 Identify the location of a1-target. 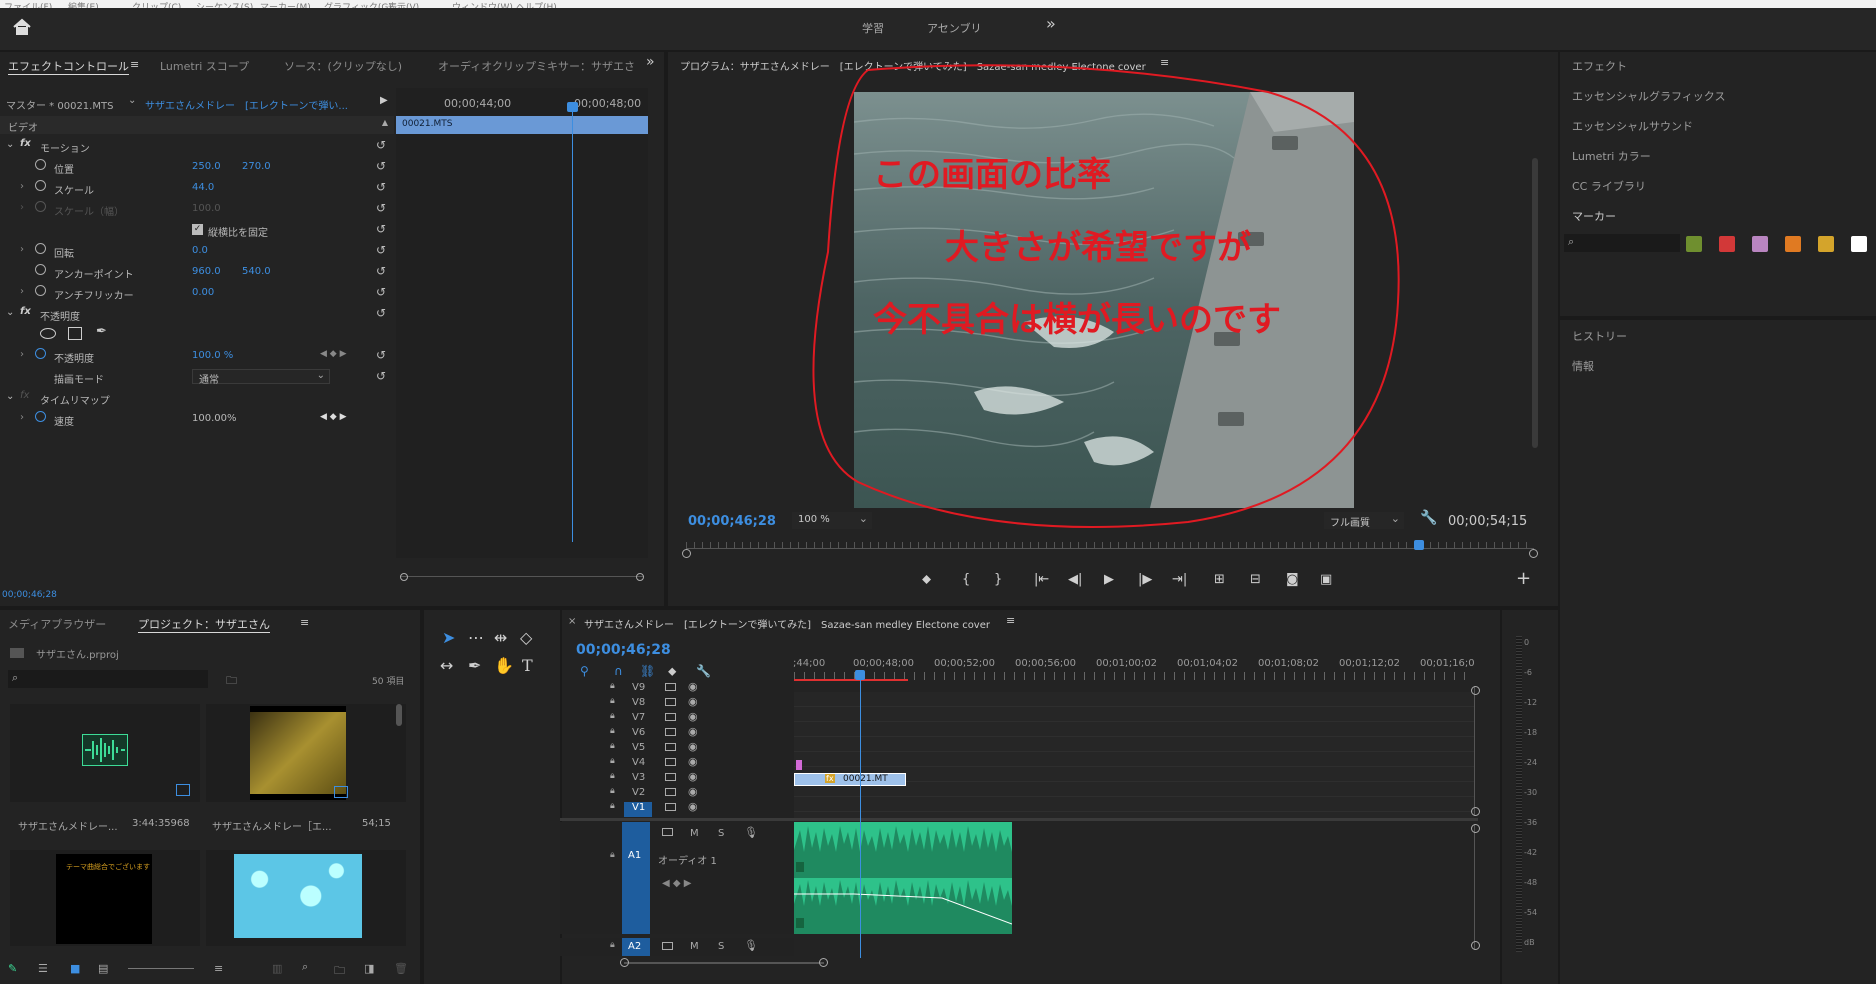
(636, 878).